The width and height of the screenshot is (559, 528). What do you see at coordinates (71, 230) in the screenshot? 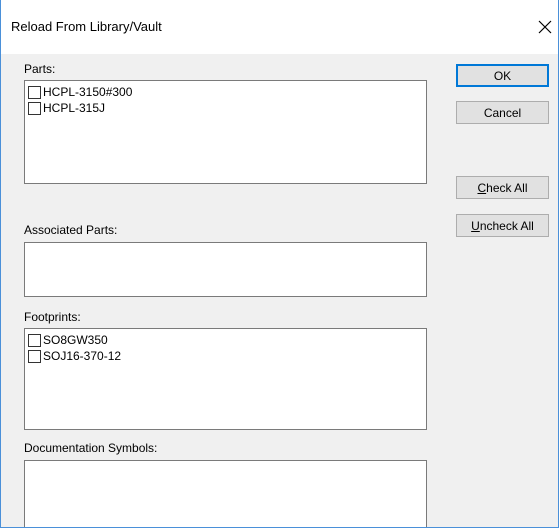
I see `associated-parts-label: Associated Parts:` at bounding box center [71, 230].